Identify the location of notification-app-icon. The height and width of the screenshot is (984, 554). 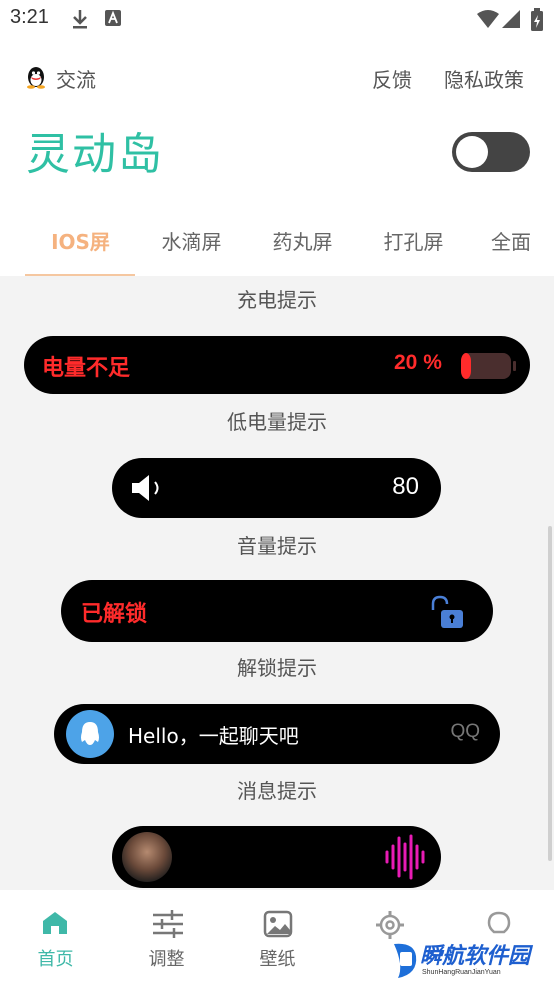
(113, 18).